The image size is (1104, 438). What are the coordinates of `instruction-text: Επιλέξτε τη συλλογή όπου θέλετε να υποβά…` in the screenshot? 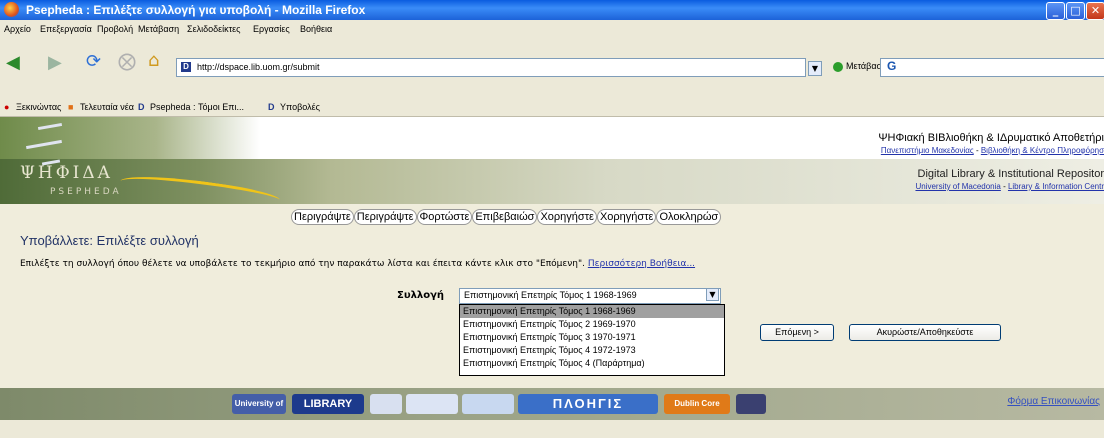 It's located at (357, 264).